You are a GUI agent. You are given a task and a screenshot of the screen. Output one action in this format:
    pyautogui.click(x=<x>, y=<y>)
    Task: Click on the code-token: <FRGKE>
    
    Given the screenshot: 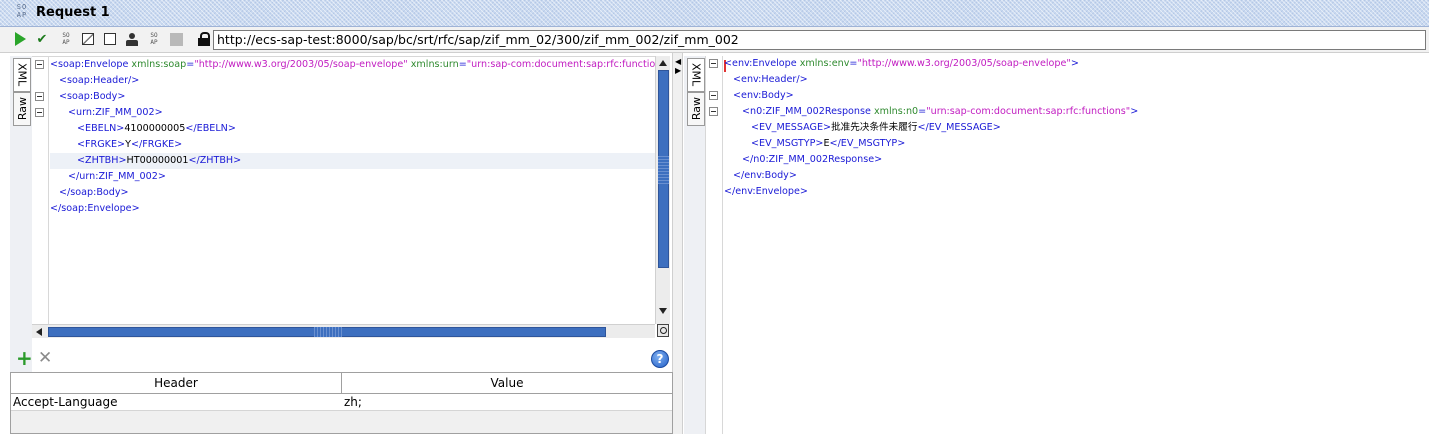 What is the action you would take?
    pyautogui.click(x=101, y=144)
    